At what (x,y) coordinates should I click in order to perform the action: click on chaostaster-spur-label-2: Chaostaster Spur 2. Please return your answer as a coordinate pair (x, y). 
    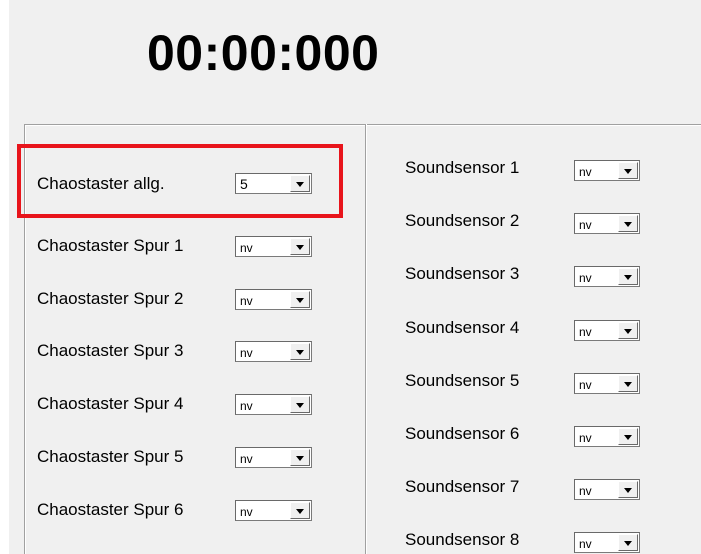
    Looking at the image, I should click on (110, 298).